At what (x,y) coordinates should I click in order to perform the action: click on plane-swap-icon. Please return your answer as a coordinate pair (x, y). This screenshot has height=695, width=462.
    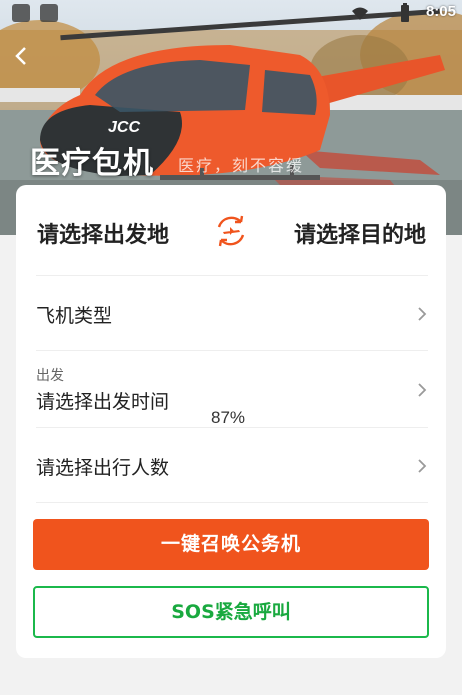
    Looking at the image, I should click on (231, 231).